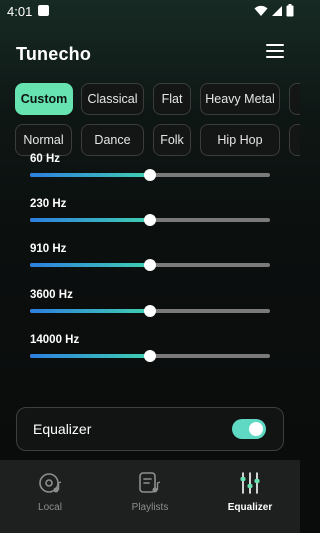 This screenshot has height=533, width=320. I want to click on preset-dance: Dance, so click(112, 140).